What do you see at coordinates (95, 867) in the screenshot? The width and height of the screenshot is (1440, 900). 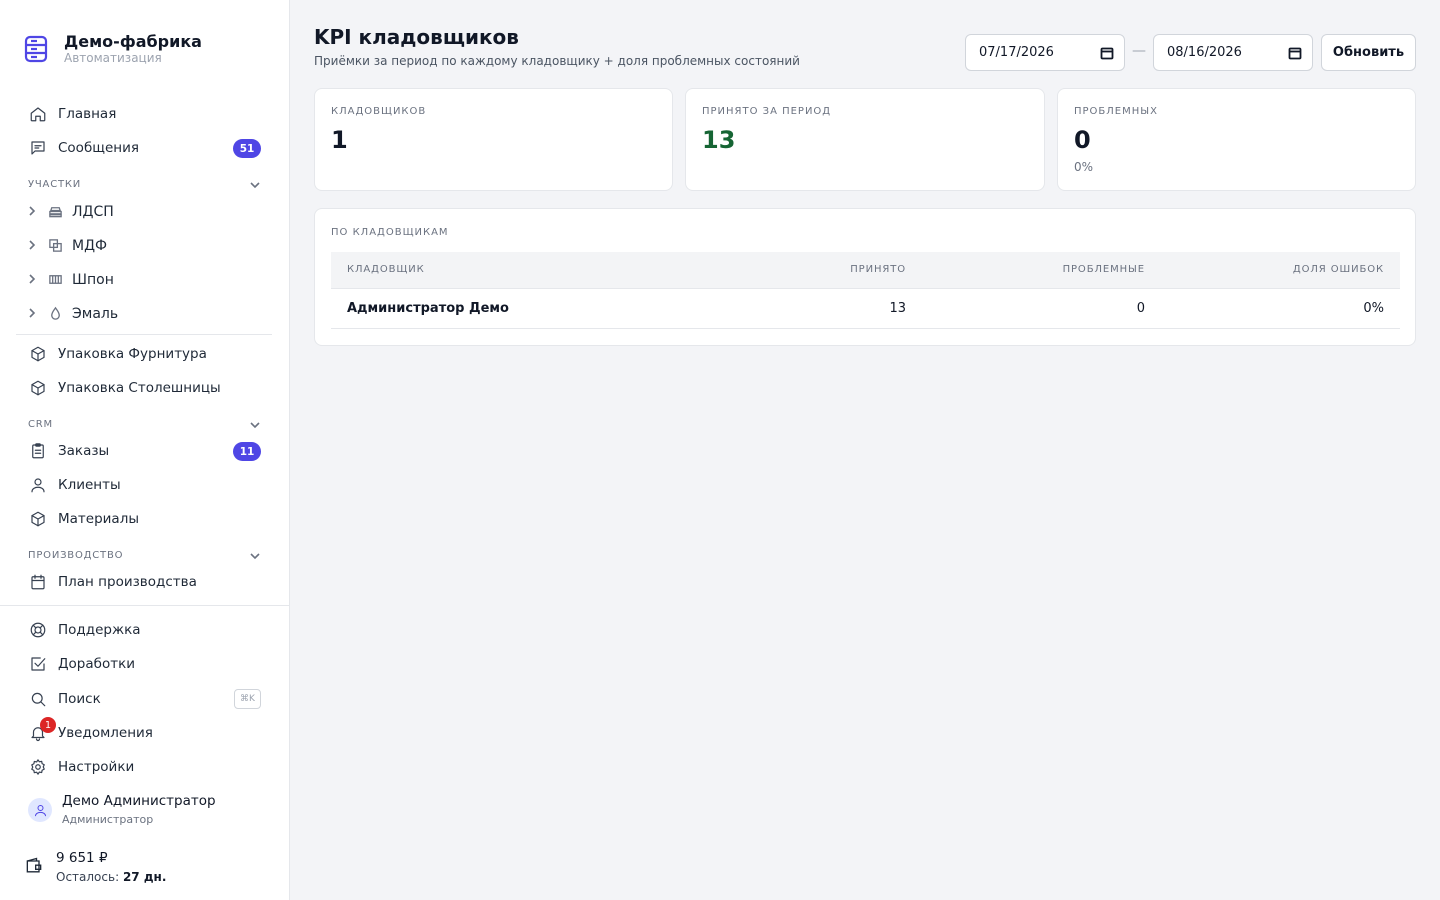 I see `wallet-balance: 9 651 ₽ Осталось: 27 дн.` at bounding box center [95, 867].